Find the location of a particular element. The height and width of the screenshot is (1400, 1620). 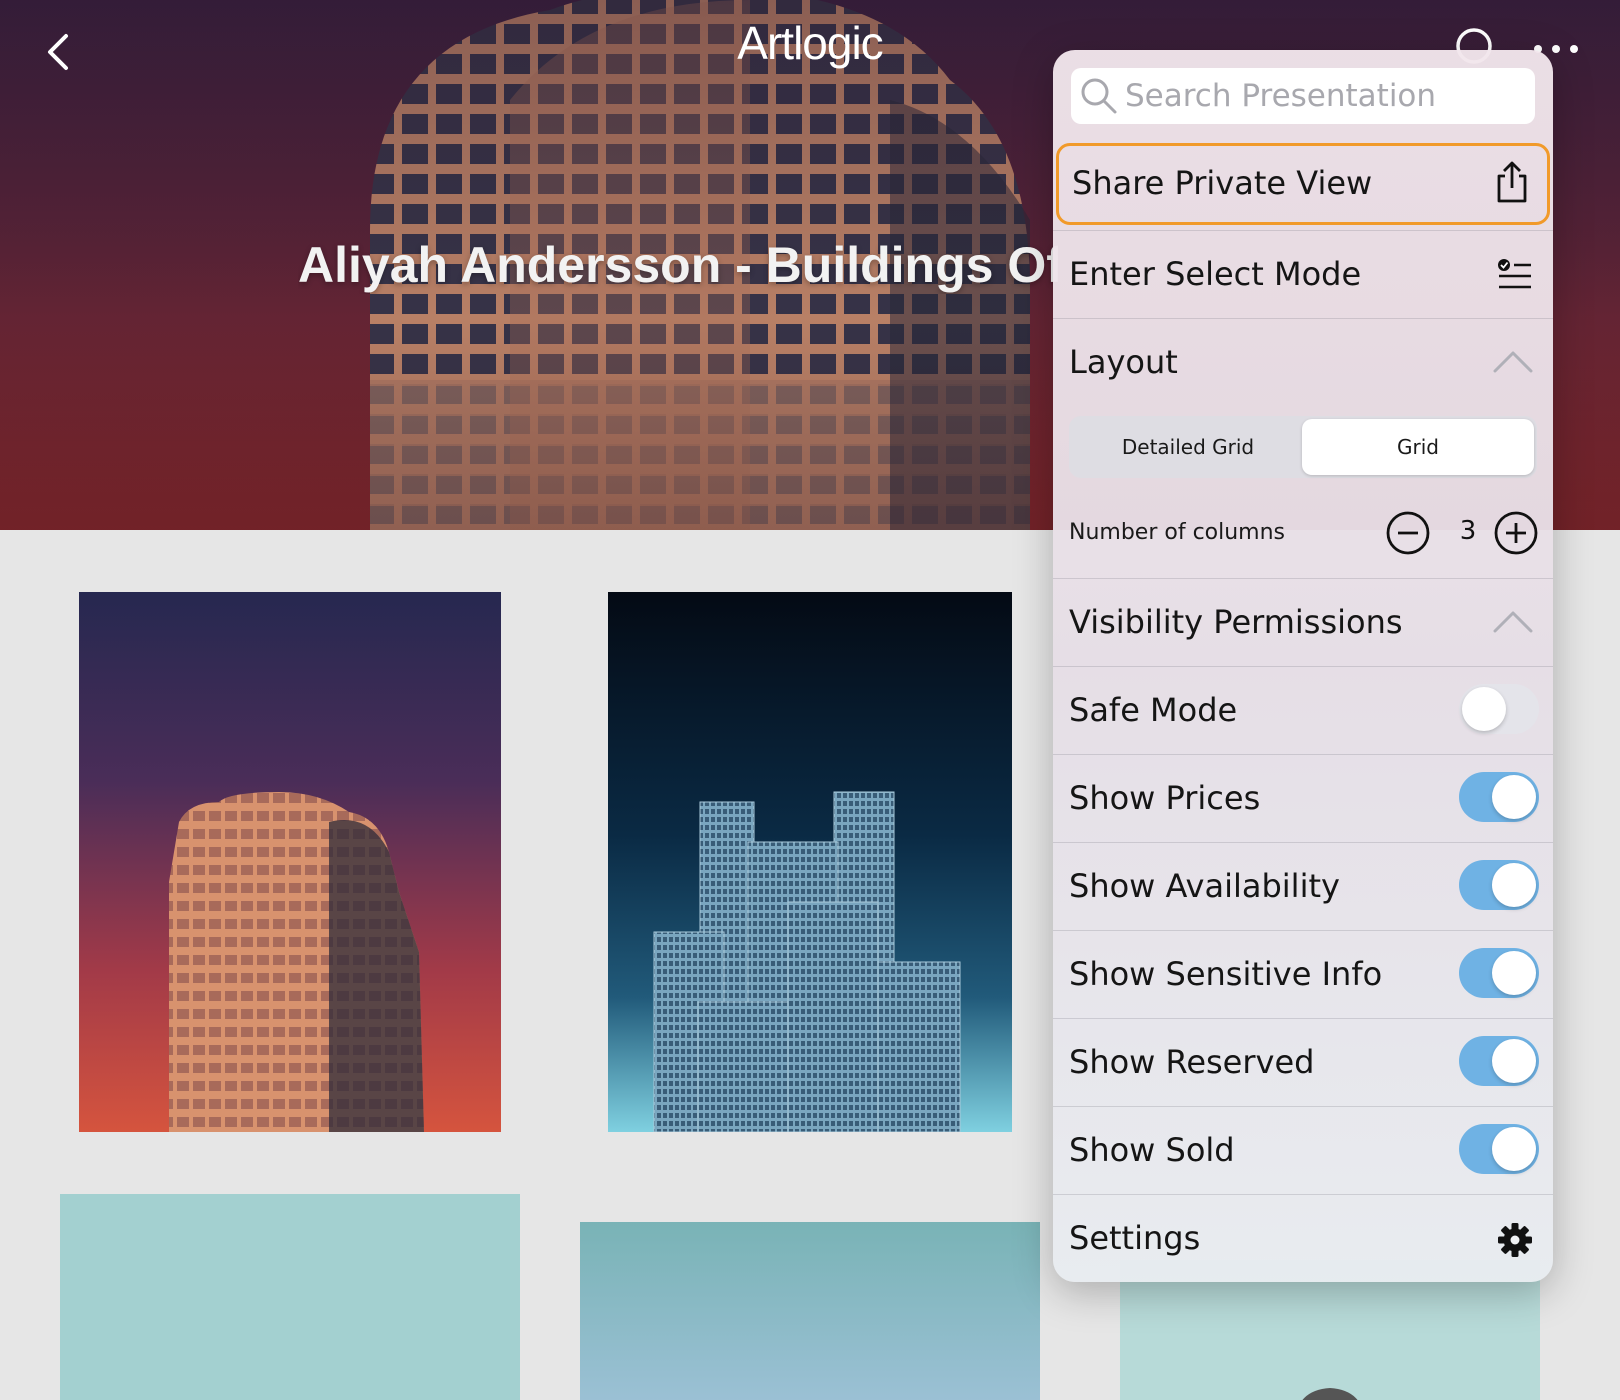

search-presentation-input is located at coordinates (1325, 96).